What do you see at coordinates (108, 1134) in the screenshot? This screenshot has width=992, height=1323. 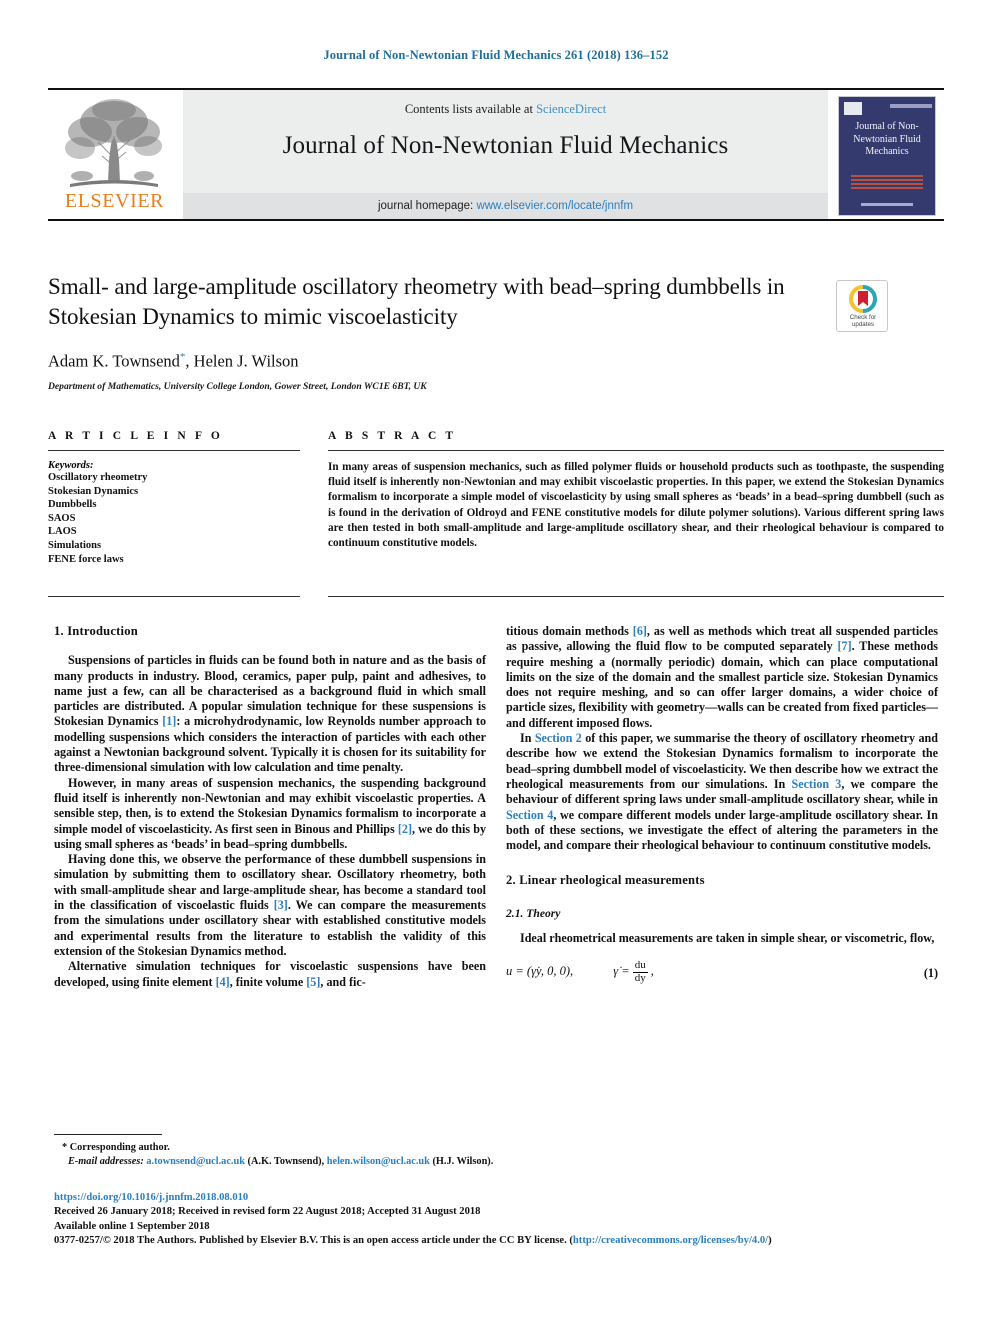 I see `footnote-divider` at bounding box center [108, 1134].